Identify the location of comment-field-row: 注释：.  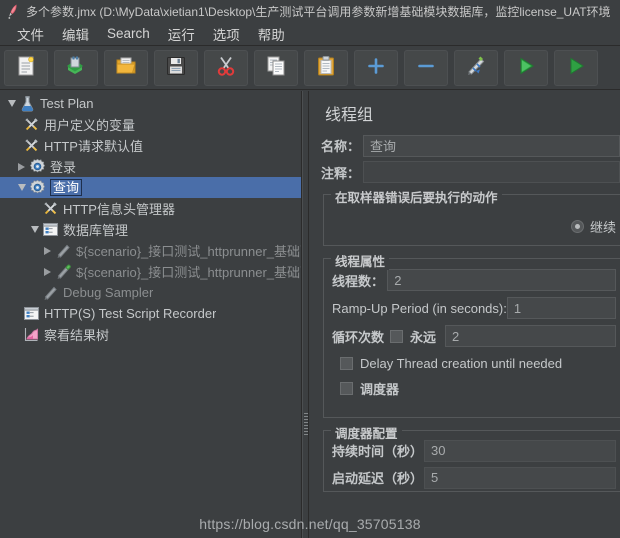
(470, 172).